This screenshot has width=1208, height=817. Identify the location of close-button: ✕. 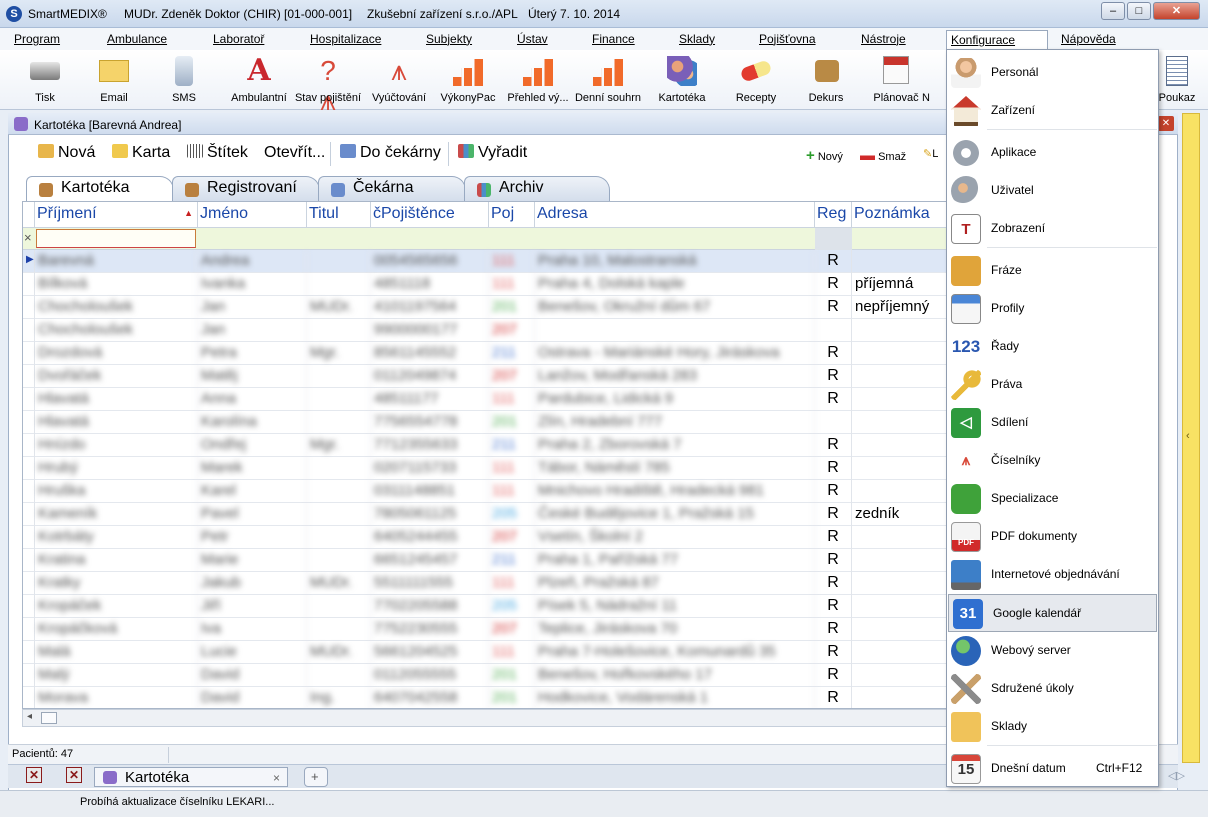
(1176, 11).